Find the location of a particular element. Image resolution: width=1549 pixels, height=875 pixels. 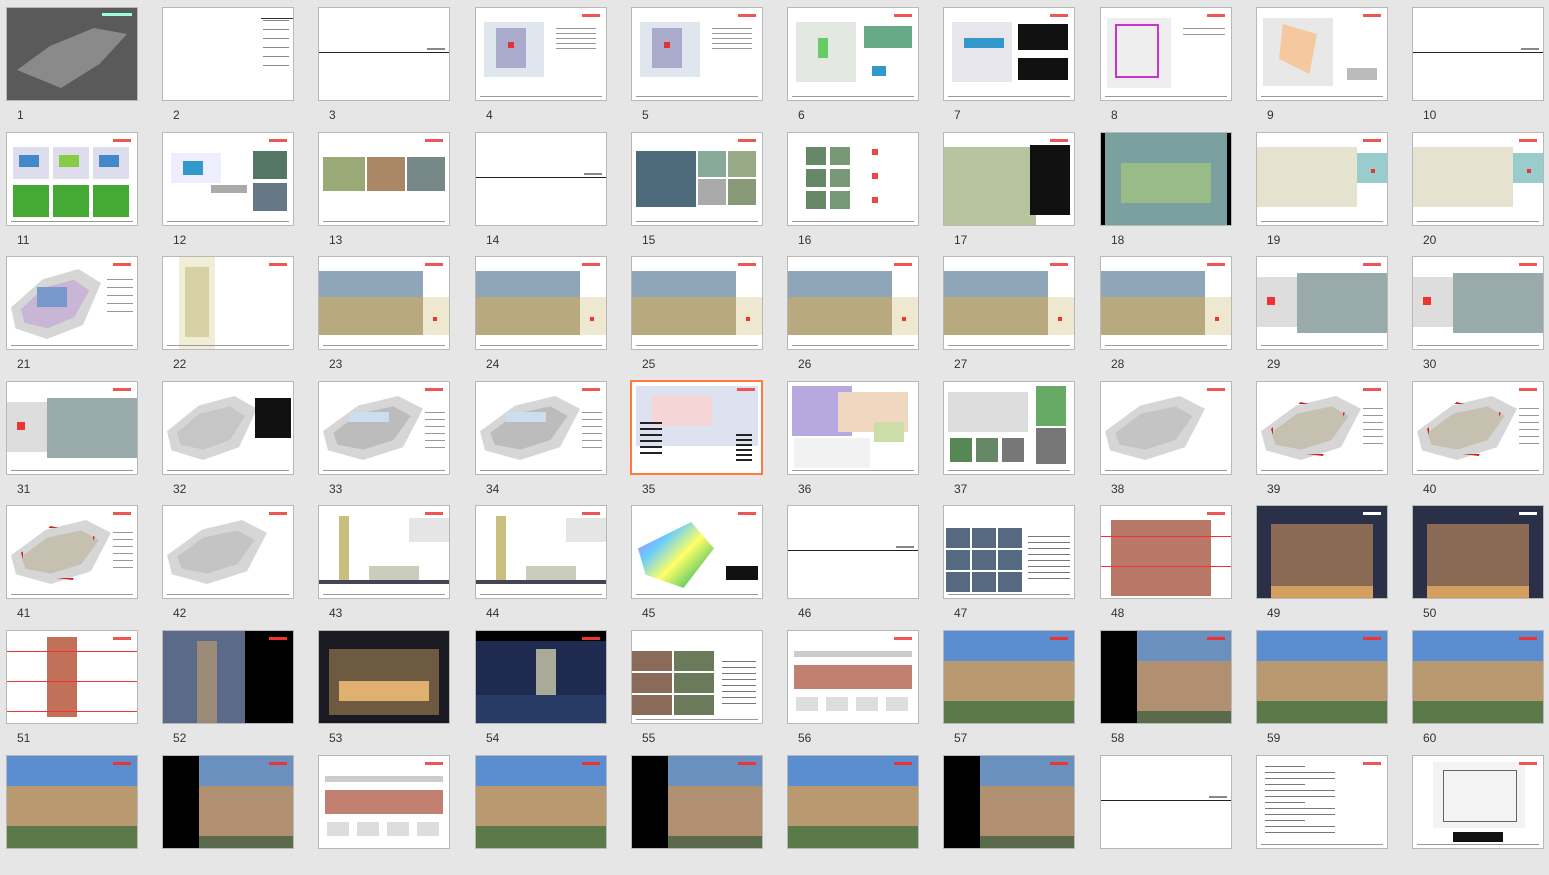

plan-inset is located at coordinates (1218, 316).